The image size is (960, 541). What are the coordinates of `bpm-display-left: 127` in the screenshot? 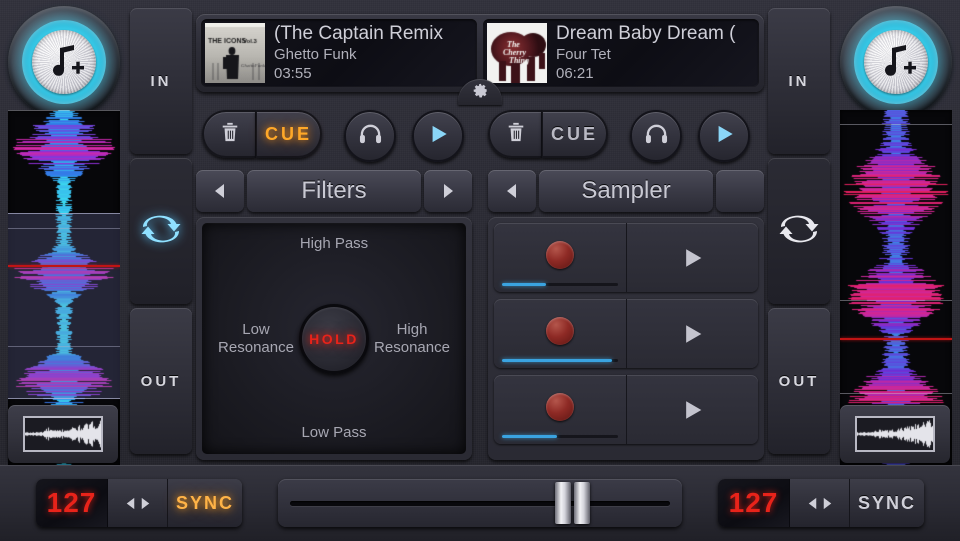 It's located at (72, 503).